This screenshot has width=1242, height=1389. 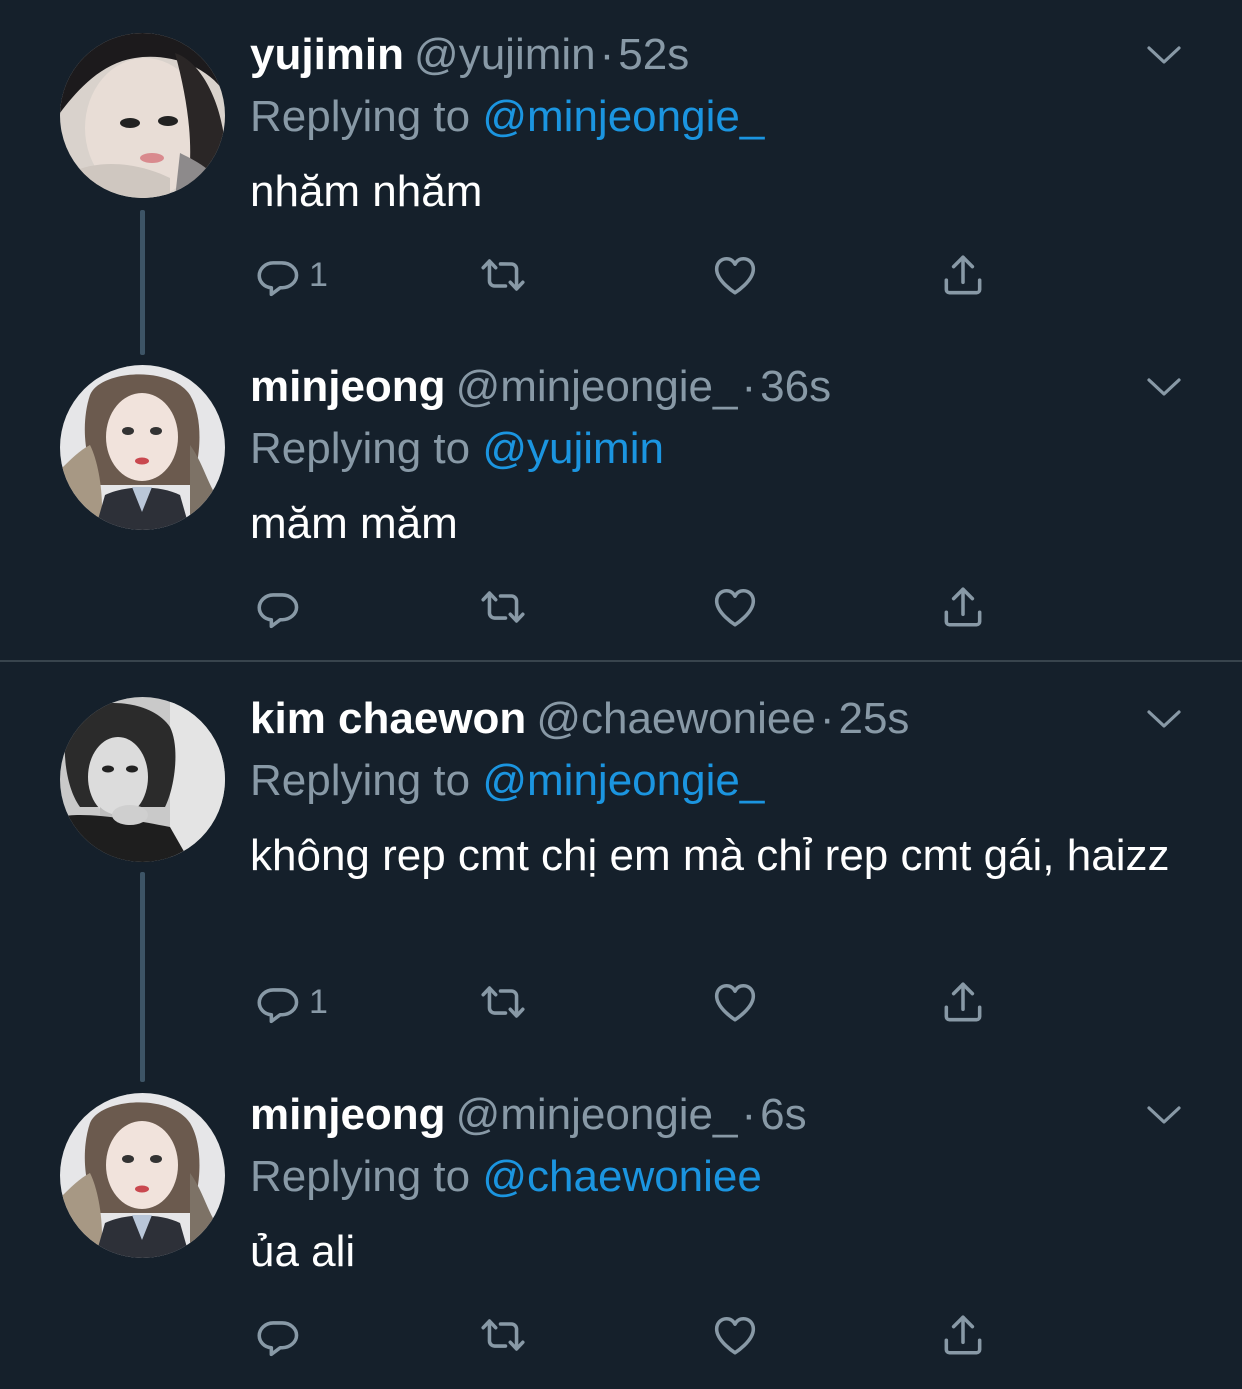 I want to click on timestamp: 6s, so click(x=783, y=1114).